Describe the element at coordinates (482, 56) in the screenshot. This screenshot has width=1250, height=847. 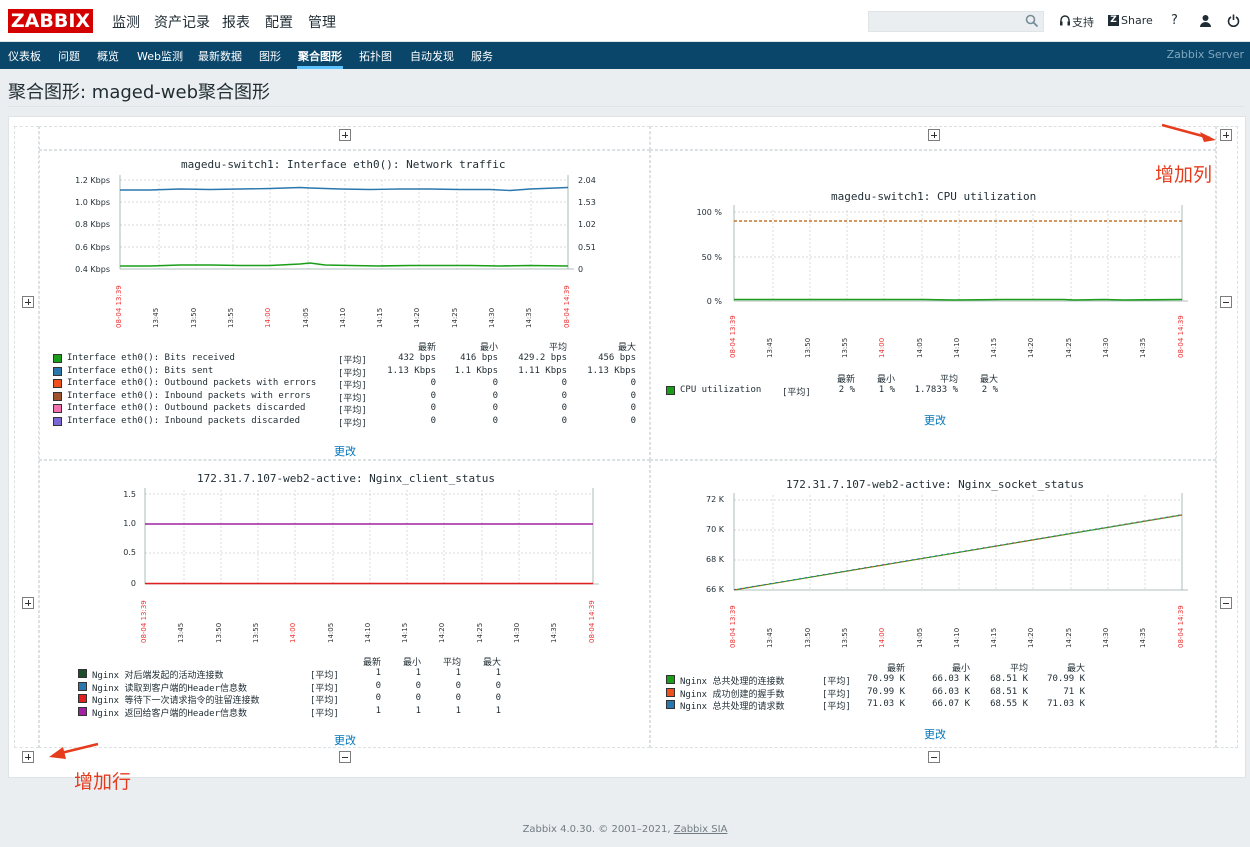
I see `tab-services: 服务` at that location.